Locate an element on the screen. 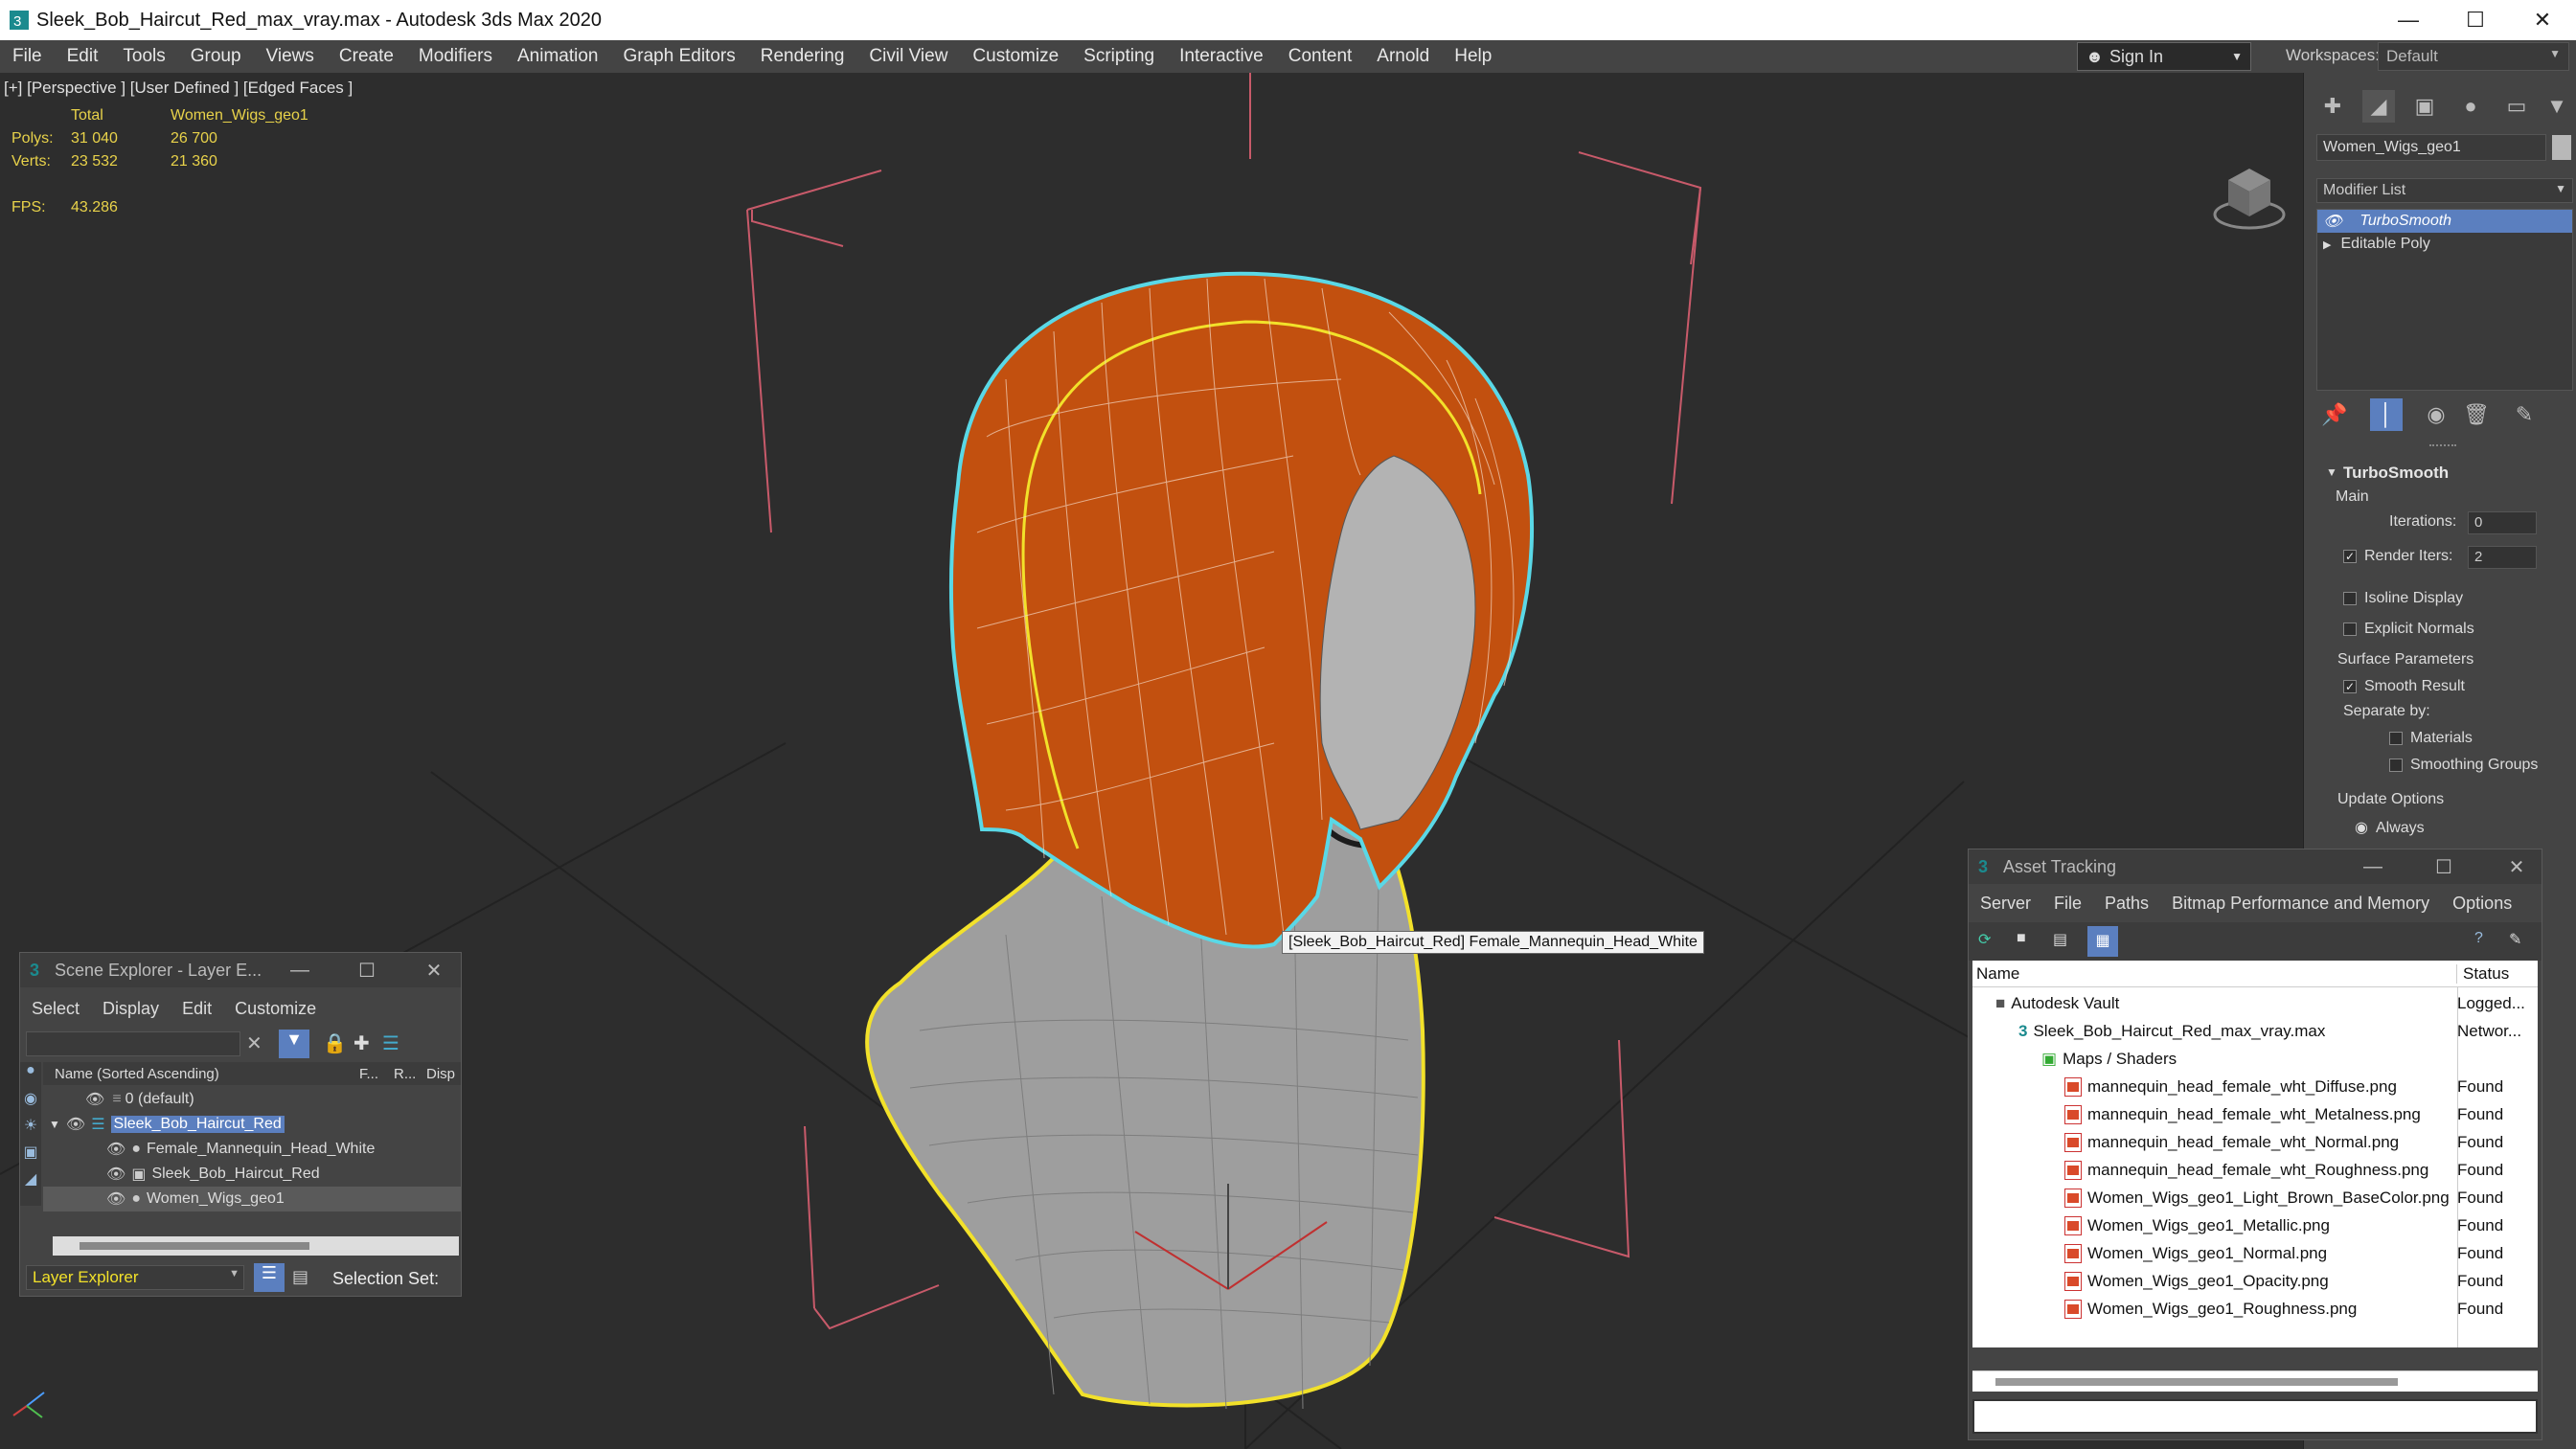 The width and height of the screenshot is (2576, 1449). minimize-button: — is located at coordinates (2408, 20).